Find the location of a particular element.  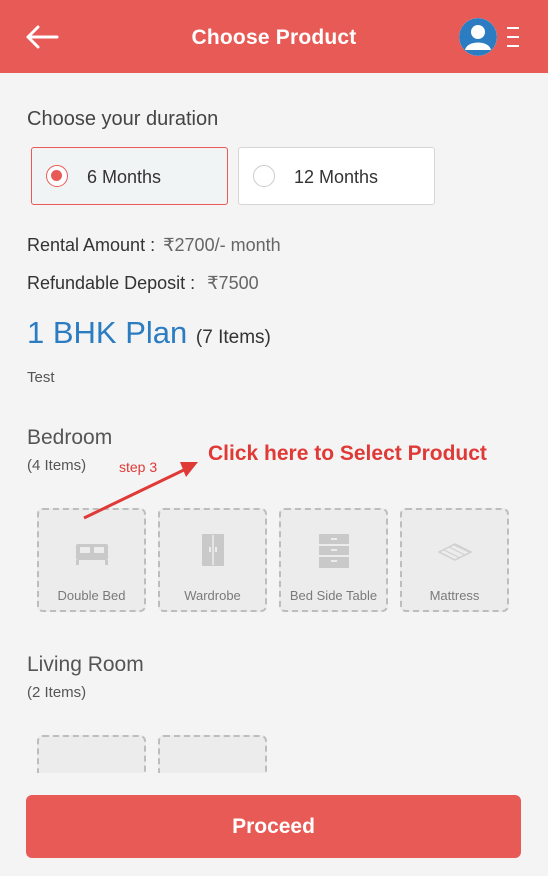

product-tile-double-bed: Double Bed is located at coordinates (91, 560).